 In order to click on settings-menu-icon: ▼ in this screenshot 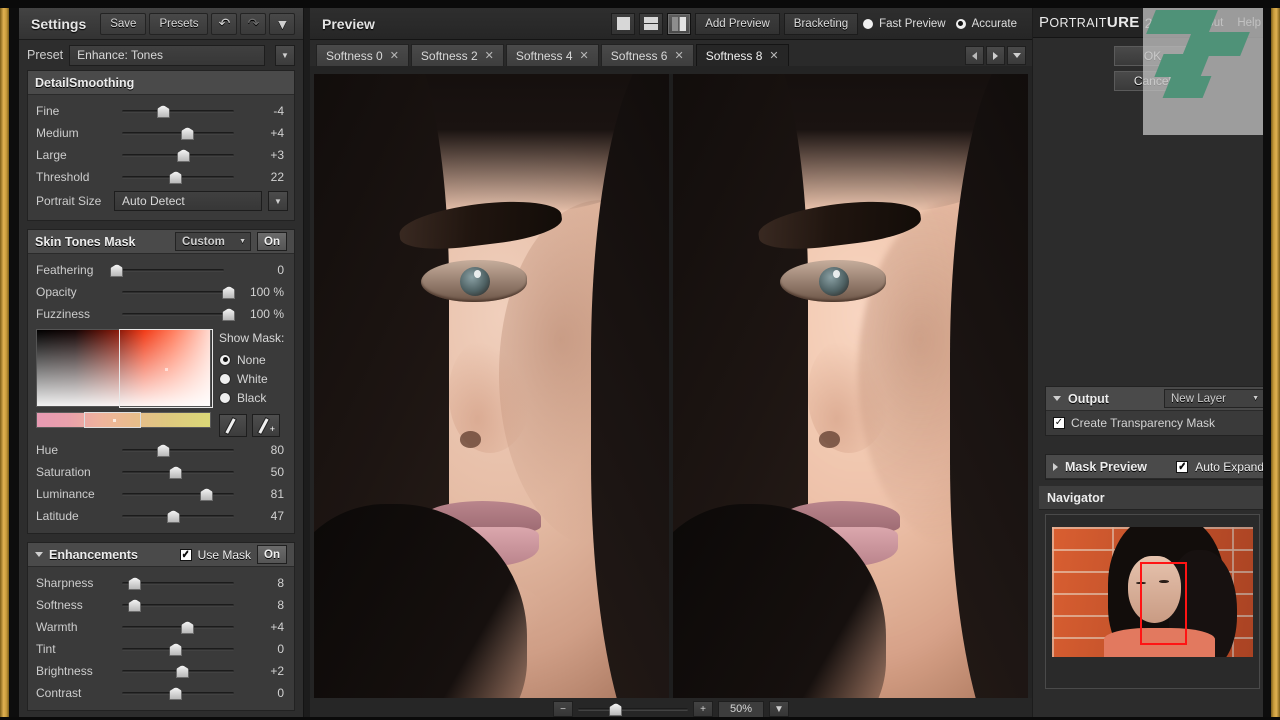, I will do `click(282, 23)`.